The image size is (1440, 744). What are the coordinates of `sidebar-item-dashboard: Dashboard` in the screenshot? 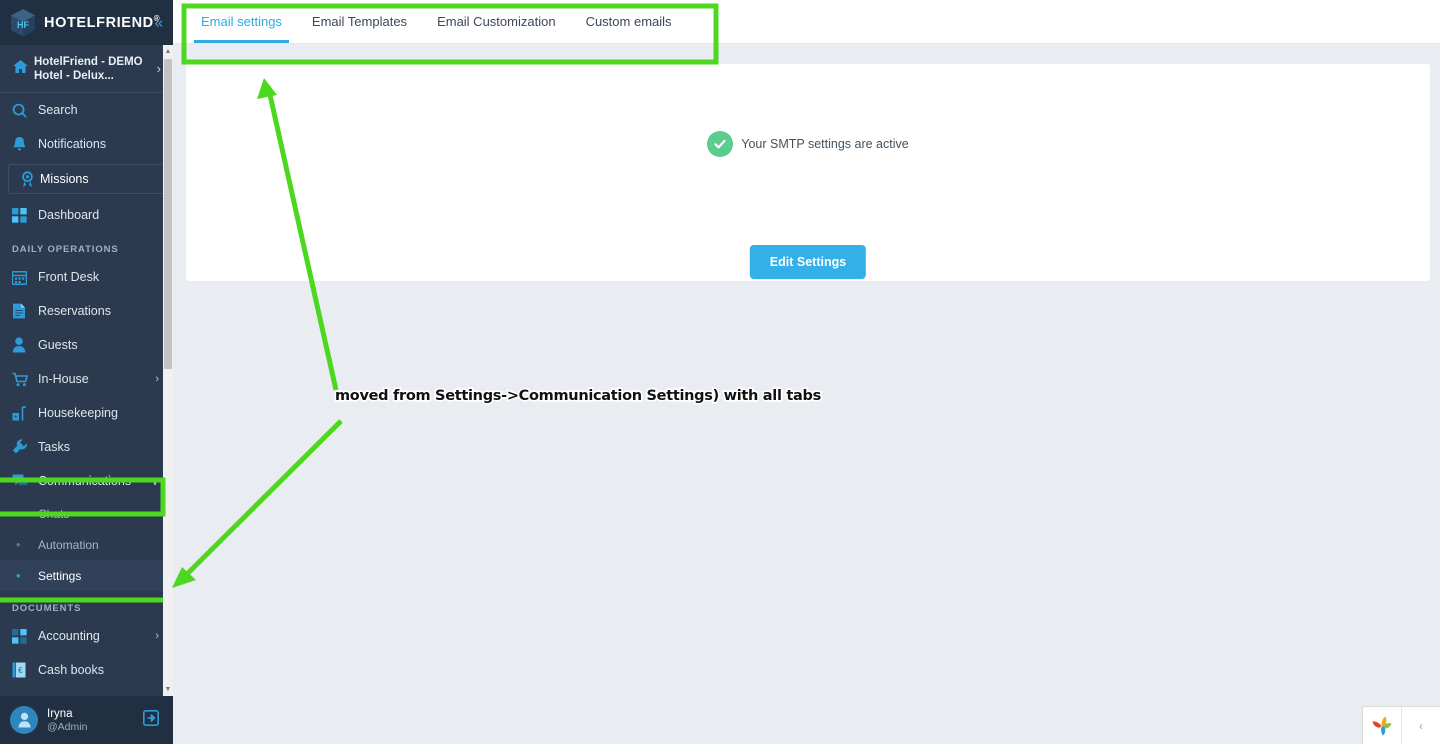 It's located at (86, 215).